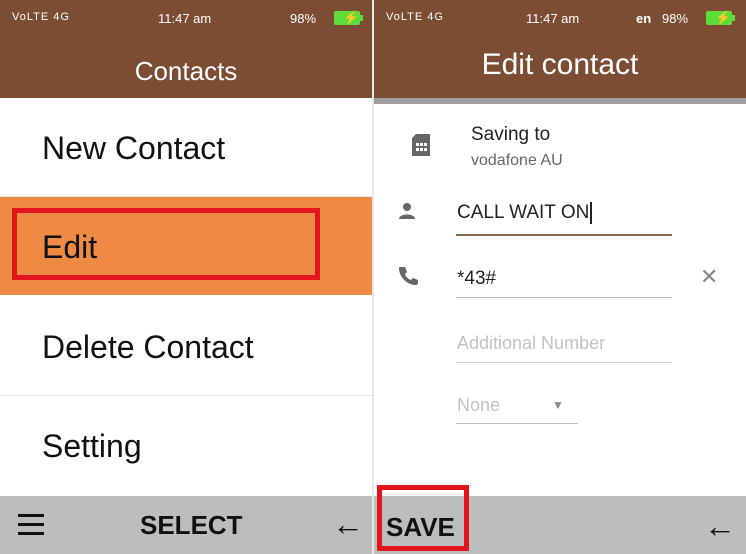 The image size is (746, 554). I want to click on menu-item-label: Delete Contact, so click(148, 347).